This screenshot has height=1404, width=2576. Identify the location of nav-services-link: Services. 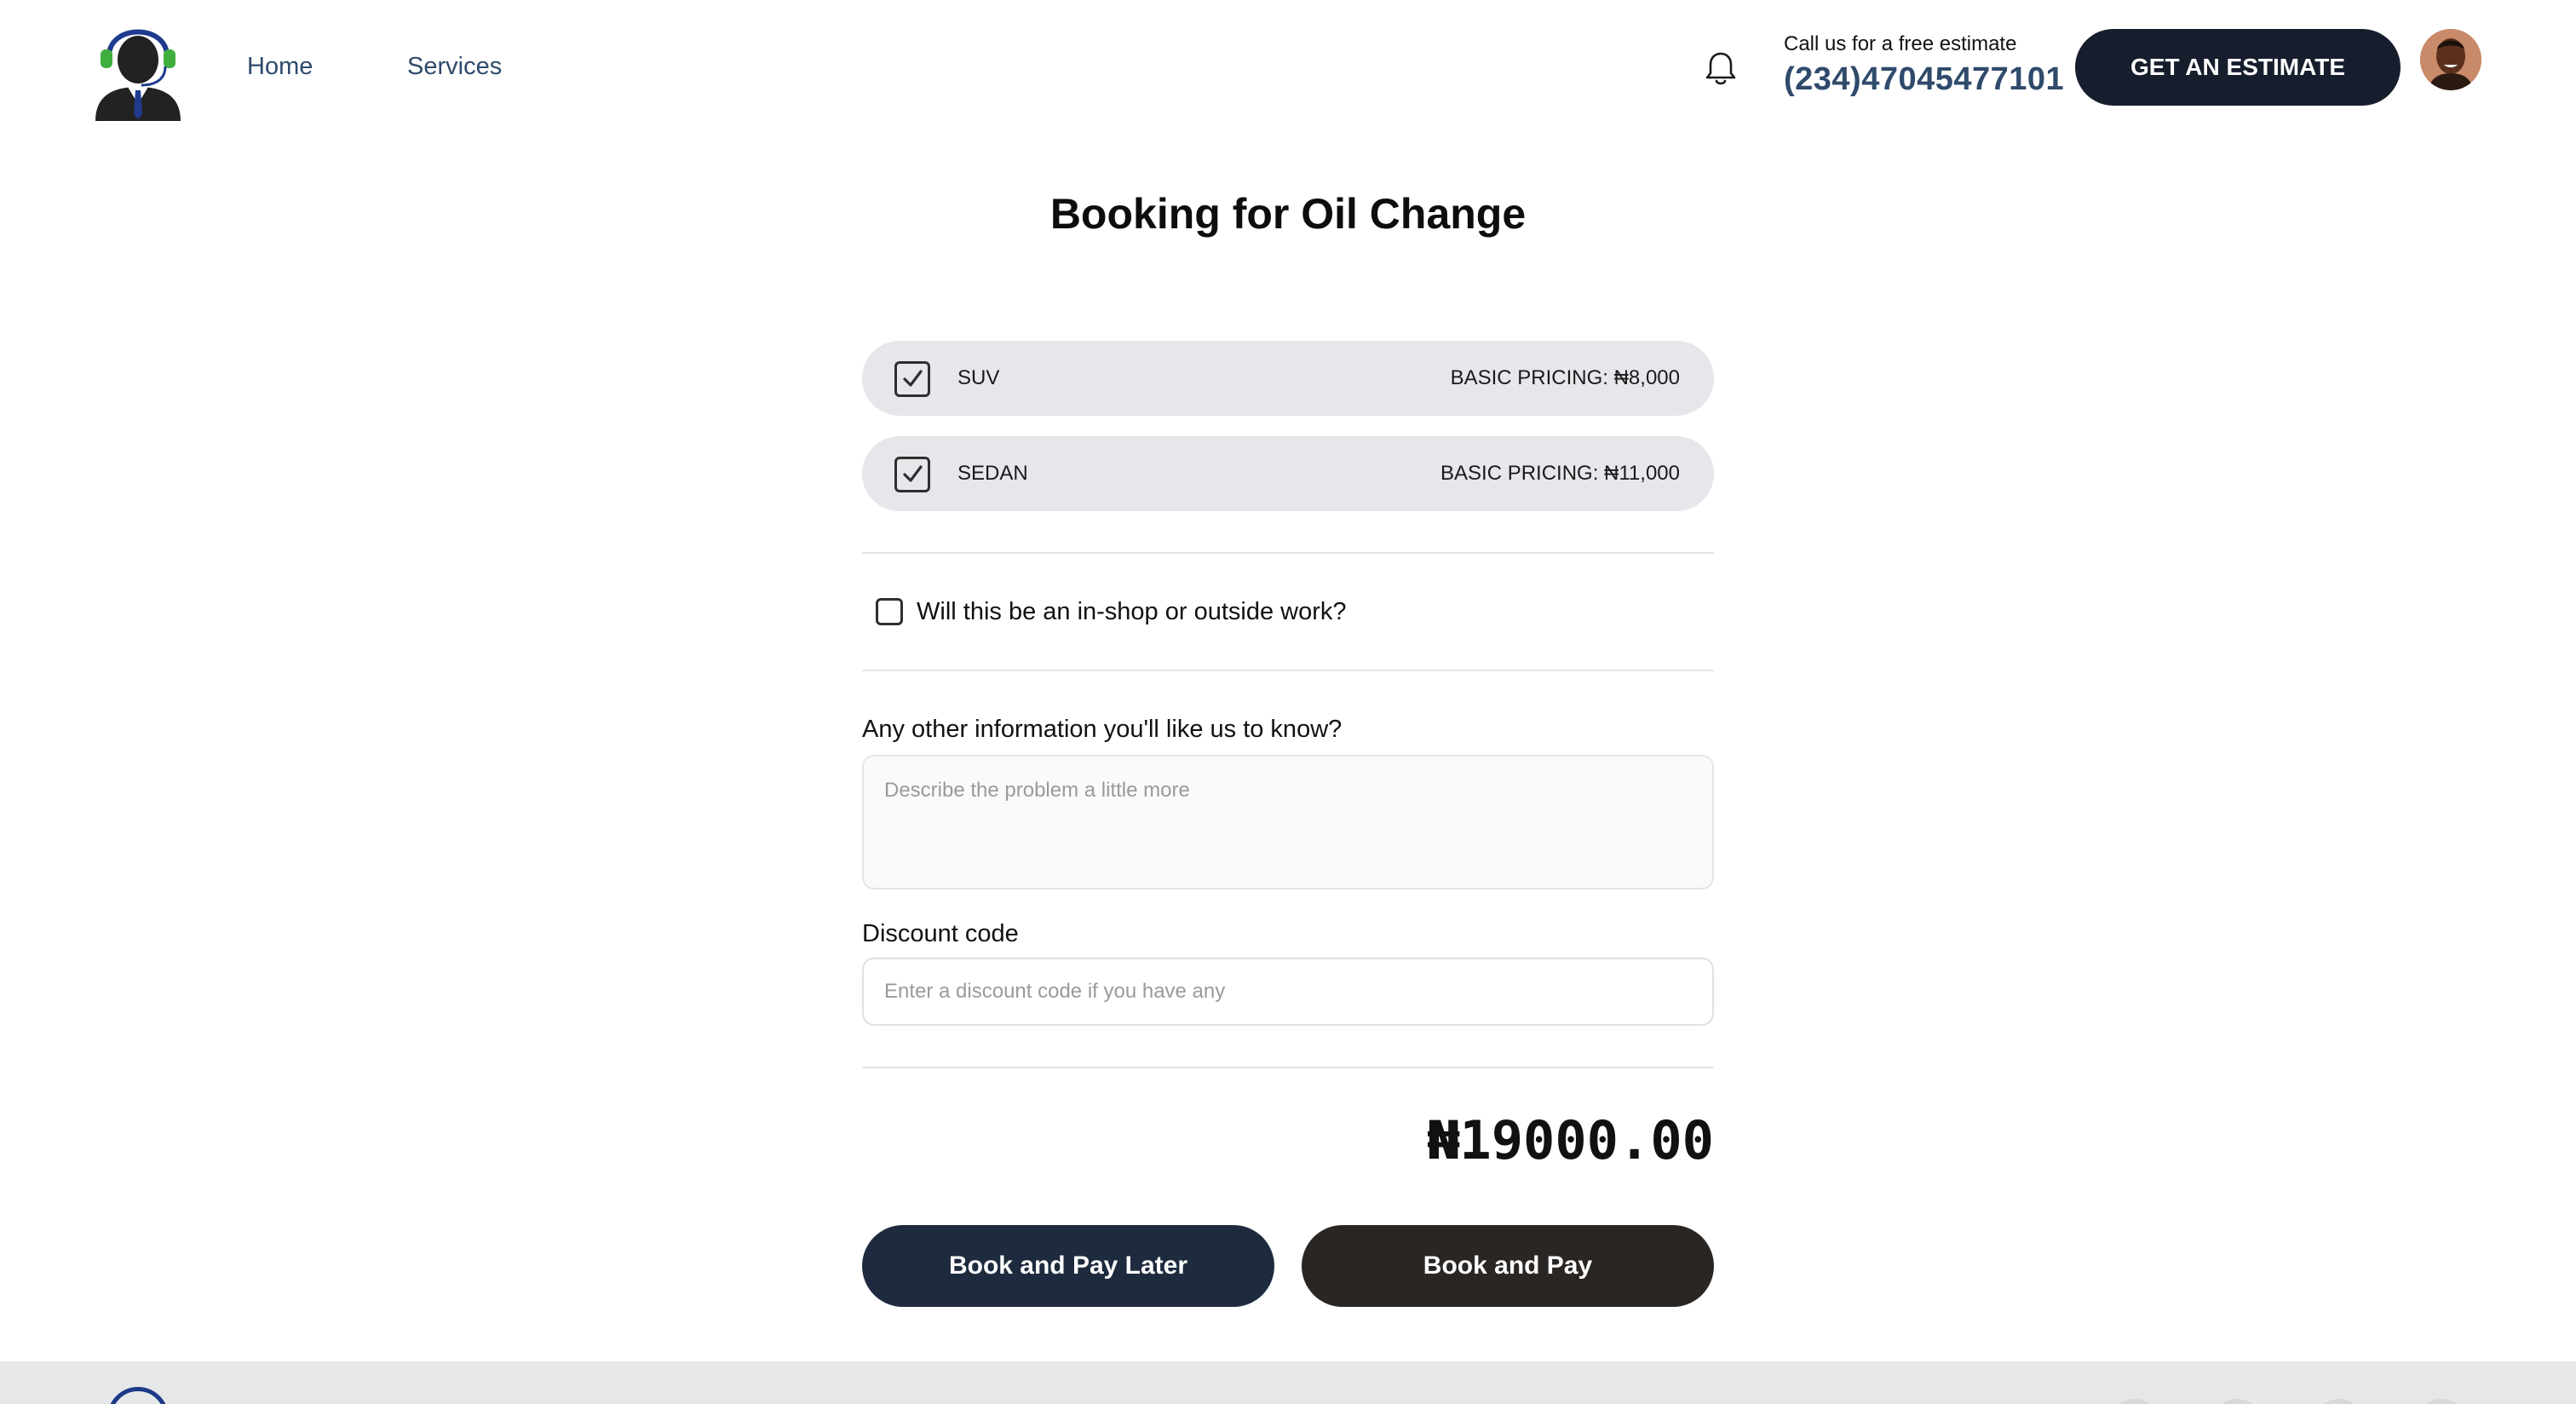
(455, 67).